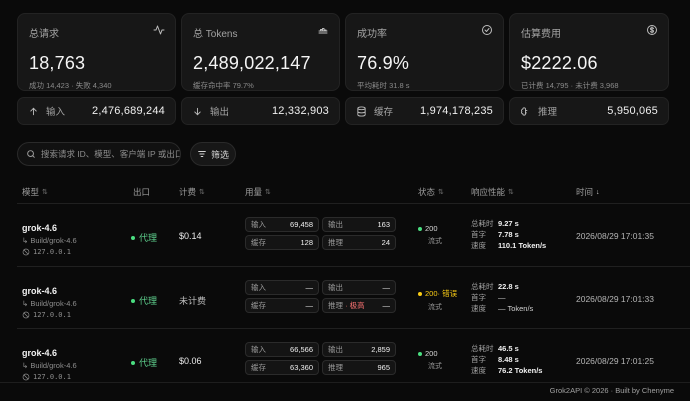  I want to click on usage-cache: 缓存 128, so click(282, 242).